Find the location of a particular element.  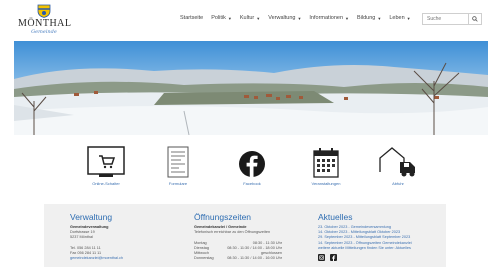

footer-heading: Aktuelles is located at coordinates (335, 217).